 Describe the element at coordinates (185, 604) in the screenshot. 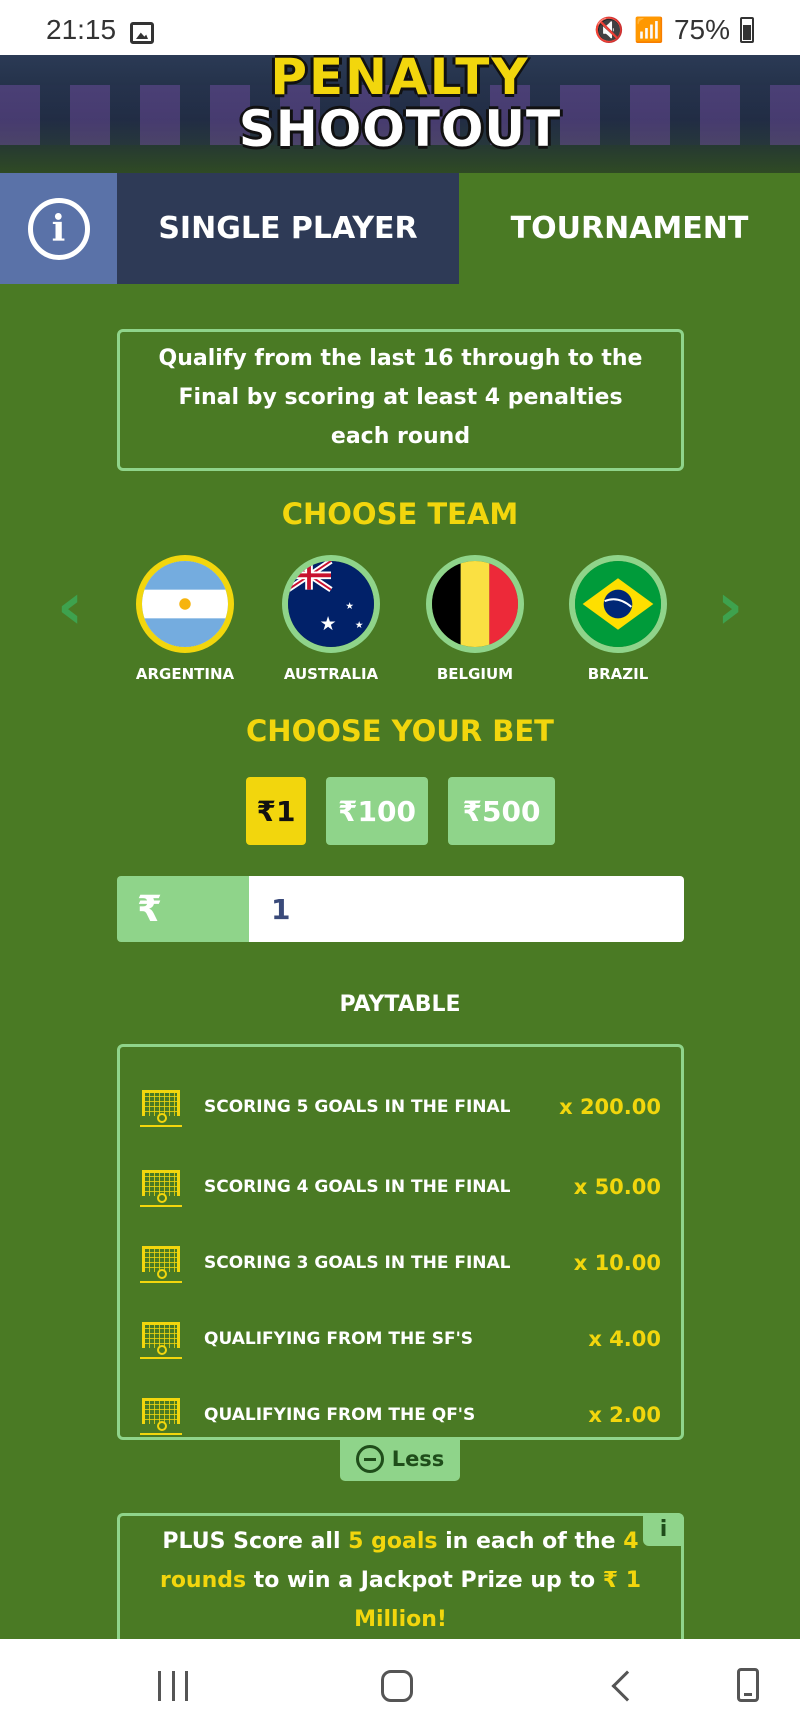

I see `argentina-flag-icon` at that location.